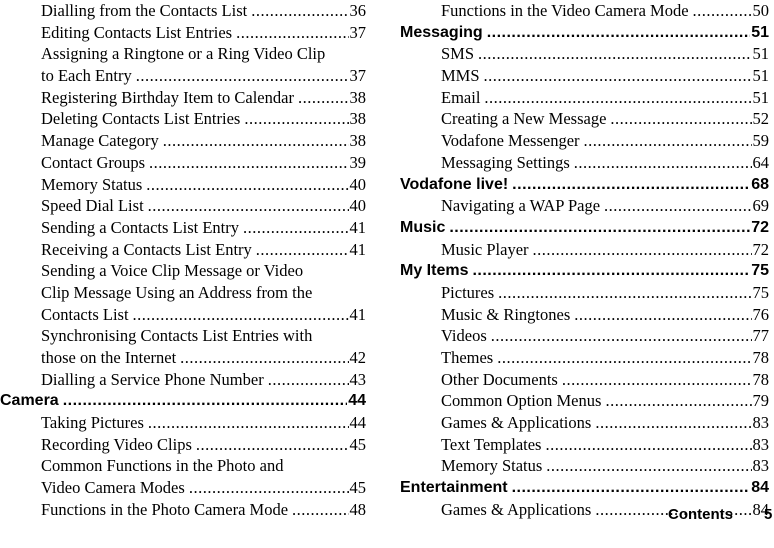  I want to click on section-title: Messaging, so click(441, 32).